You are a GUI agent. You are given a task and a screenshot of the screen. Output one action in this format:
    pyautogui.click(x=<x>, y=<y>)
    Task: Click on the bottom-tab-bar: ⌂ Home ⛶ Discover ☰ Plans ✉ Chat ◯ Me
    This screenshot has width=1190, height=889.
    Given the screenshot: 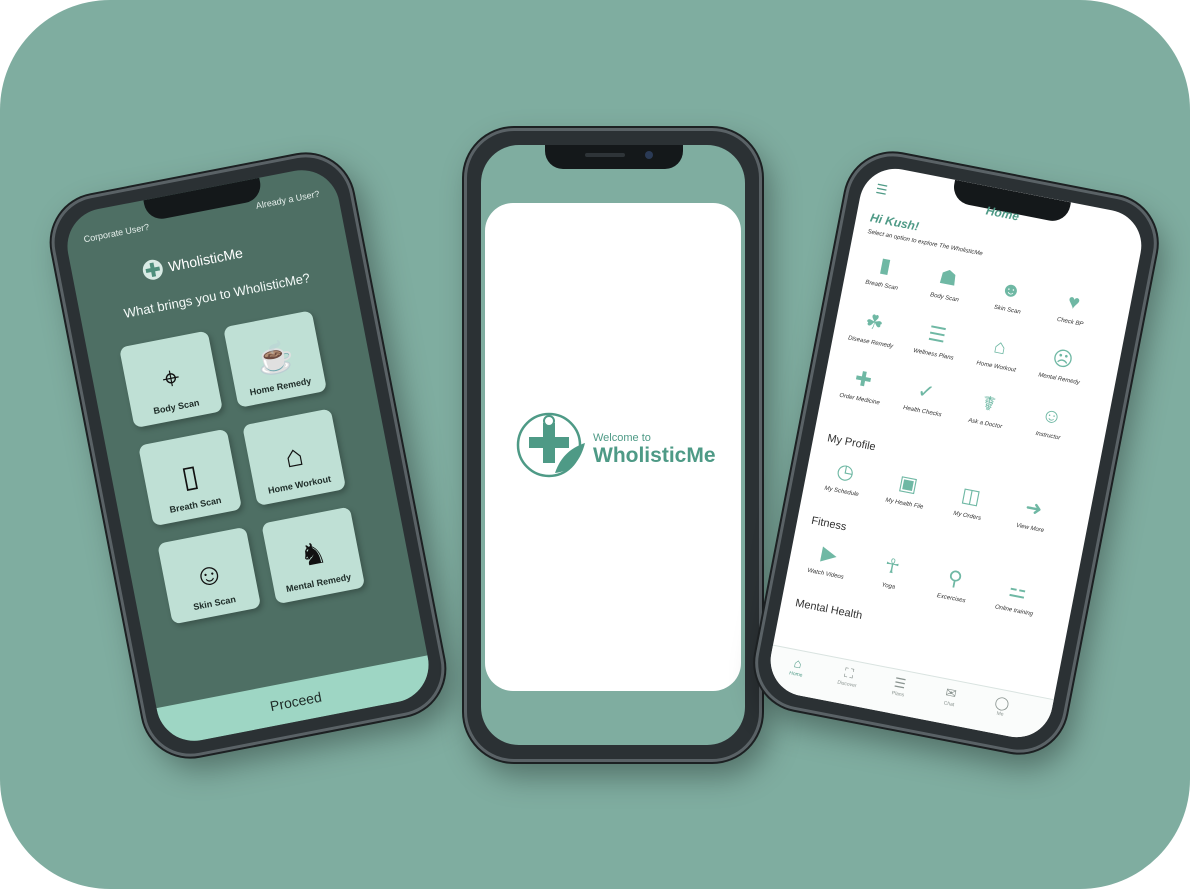 What is the action you would take?
    pyautogui.click(x=909, y=694)
    